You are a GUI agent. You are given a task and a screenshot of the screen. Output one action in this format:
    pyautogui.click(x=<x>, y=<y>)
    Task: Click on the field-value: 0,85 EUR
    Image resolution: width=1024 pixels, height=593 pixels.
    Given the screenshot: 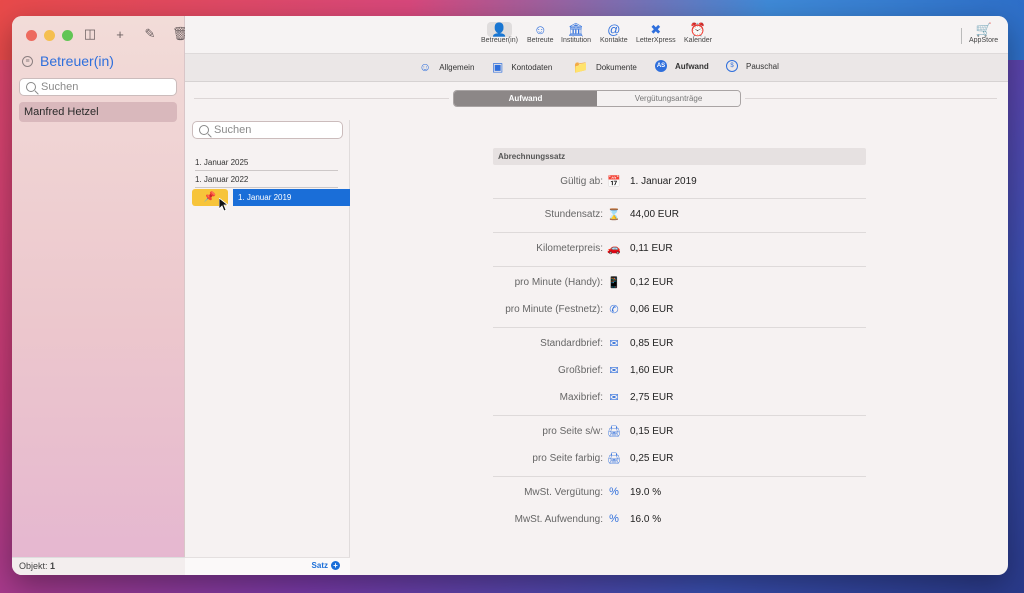 What is the action you would take?
    pyautogui.click(x=651, y=343)
    